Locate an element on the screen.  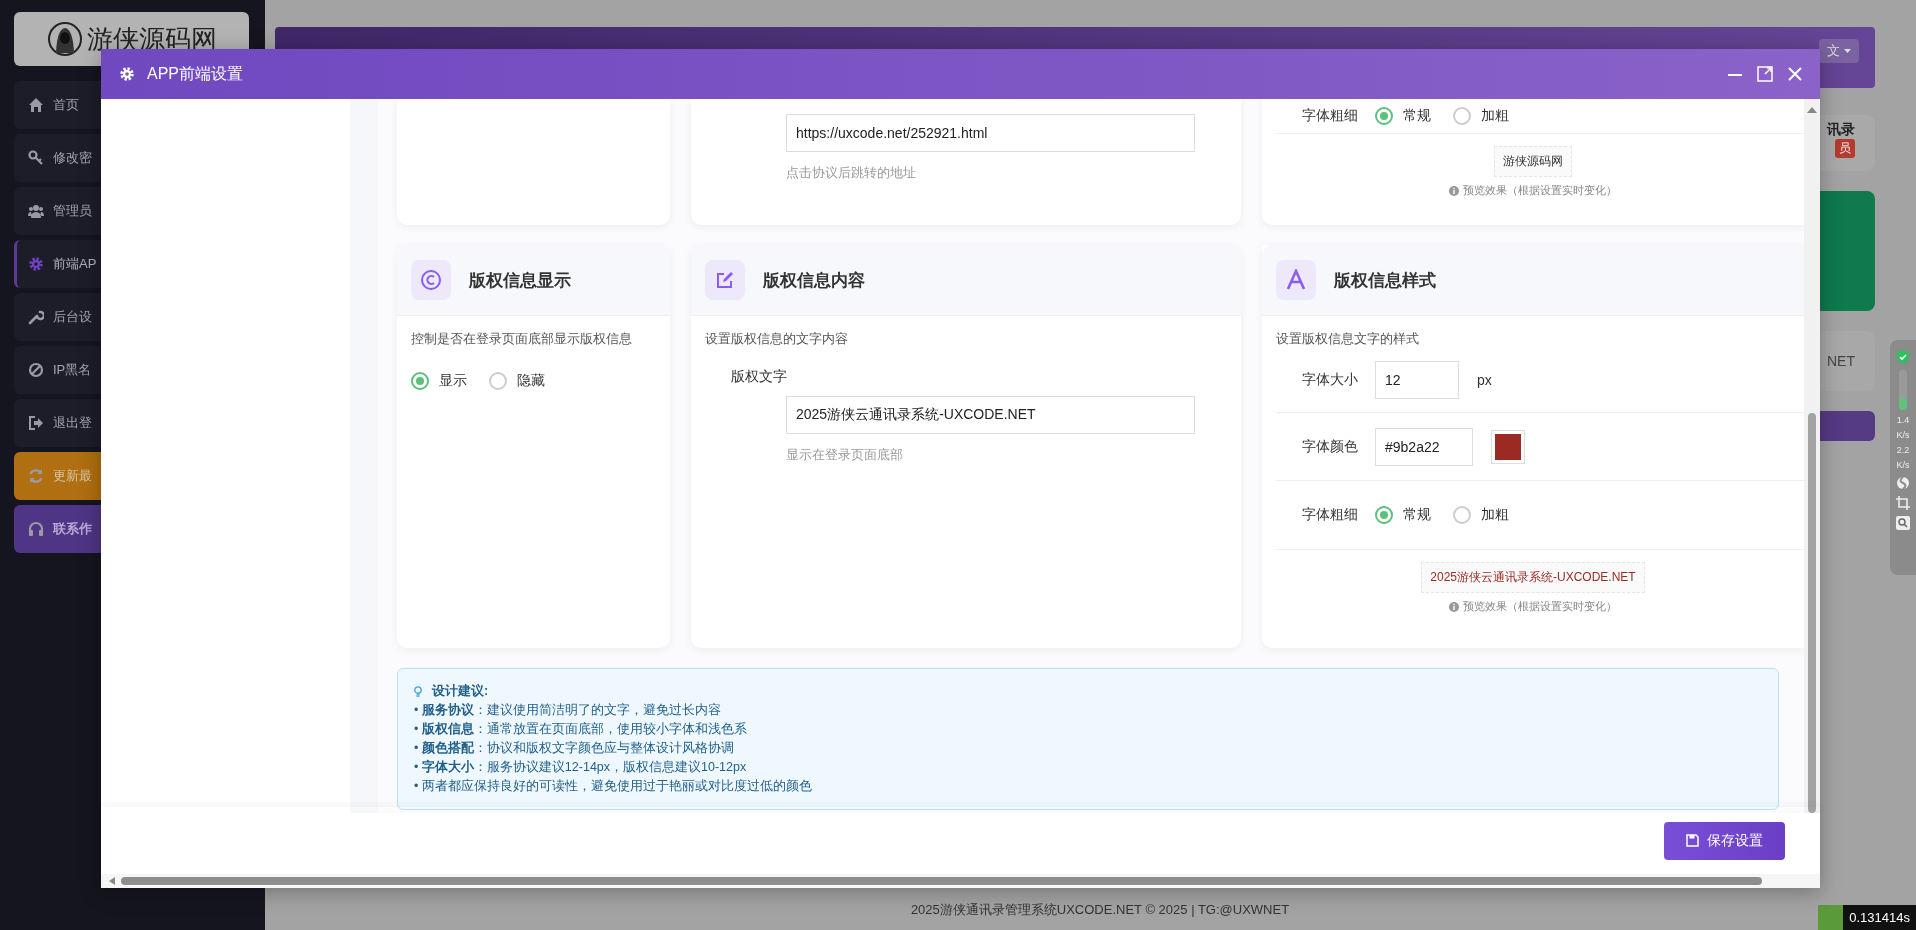
swirl-icon is located at coordinates (1903, 483).